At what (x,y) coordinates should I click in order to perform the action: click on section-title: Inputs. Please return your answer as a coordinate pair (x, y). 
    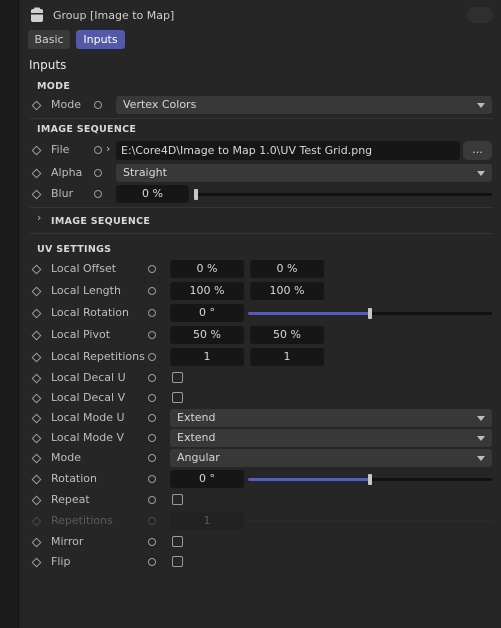
    Looking at the image, I should click on (48, 65).